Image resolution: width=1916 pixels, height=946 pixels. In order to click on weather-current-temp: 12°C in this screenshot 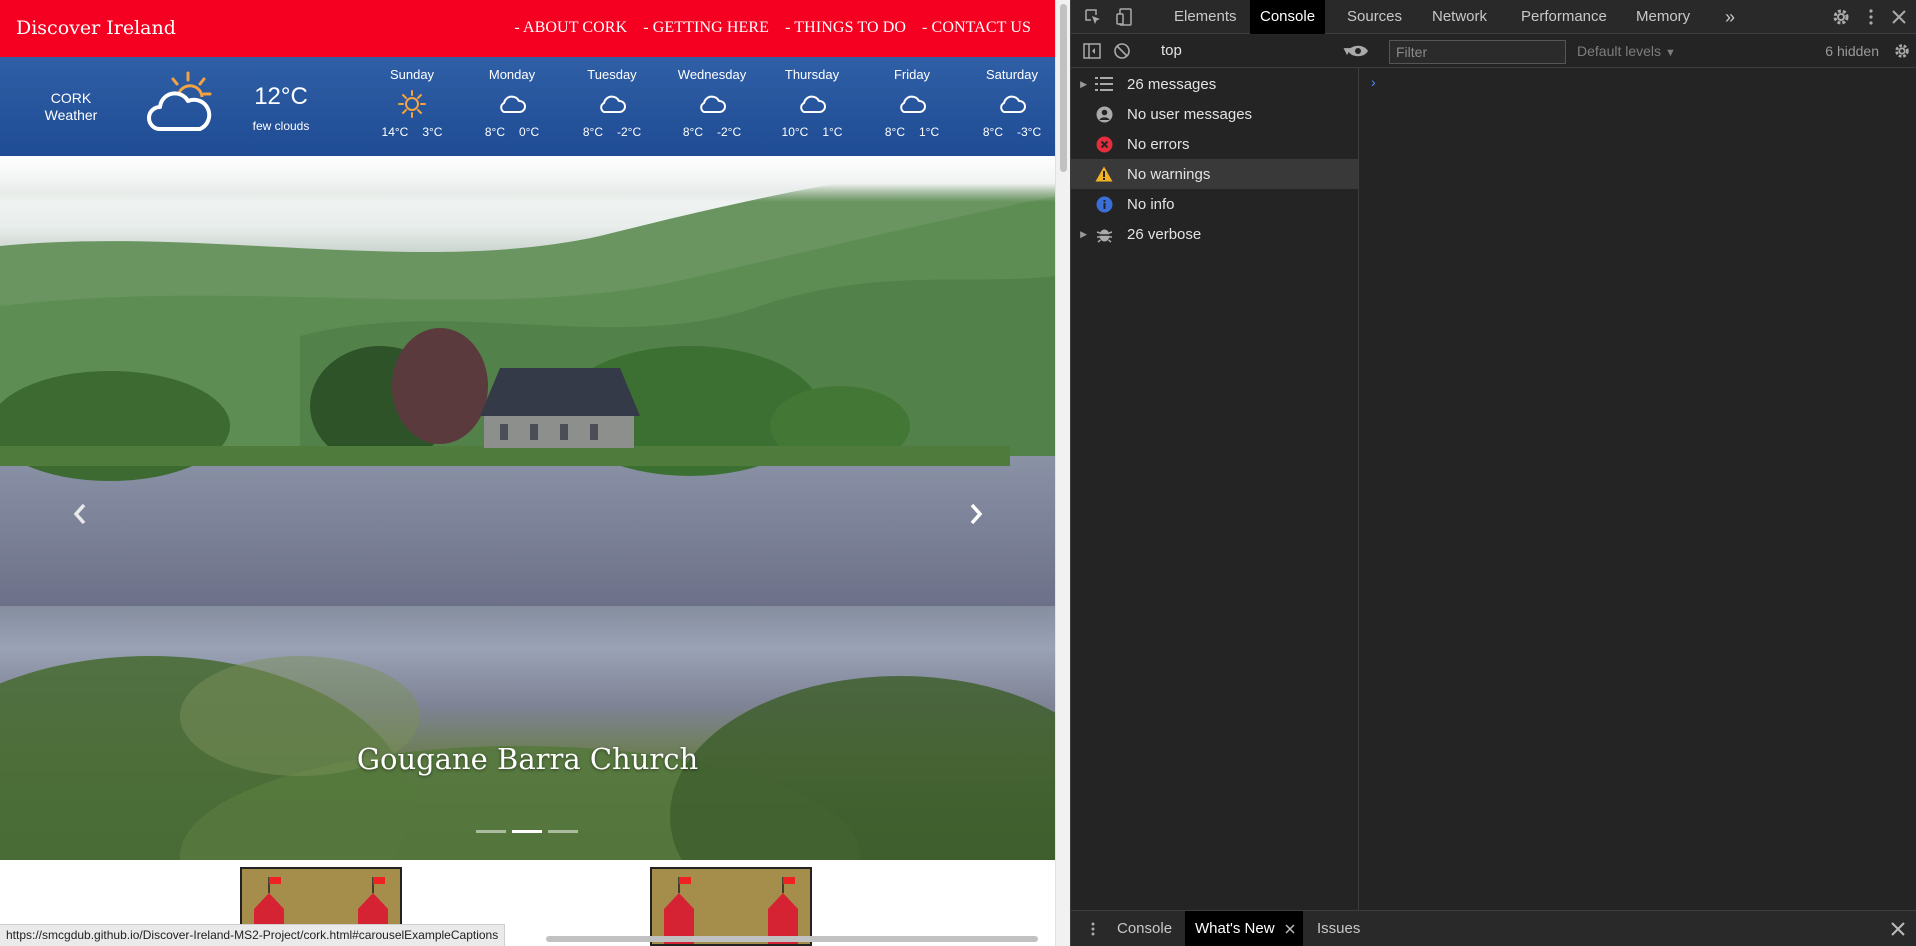, I will do `click(281, 96)`.